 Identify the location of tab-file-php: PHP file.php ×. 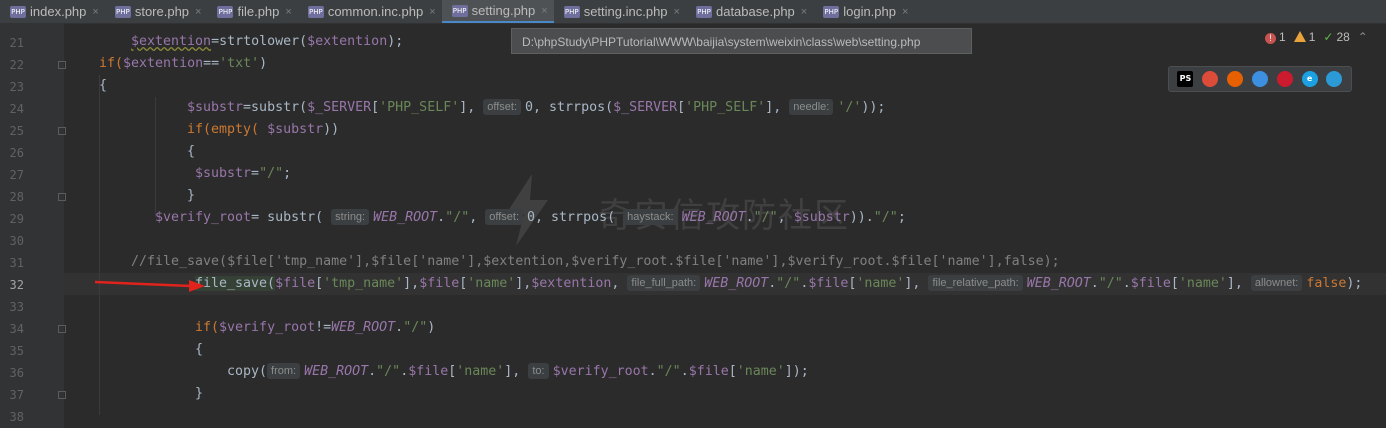
(252, 11).